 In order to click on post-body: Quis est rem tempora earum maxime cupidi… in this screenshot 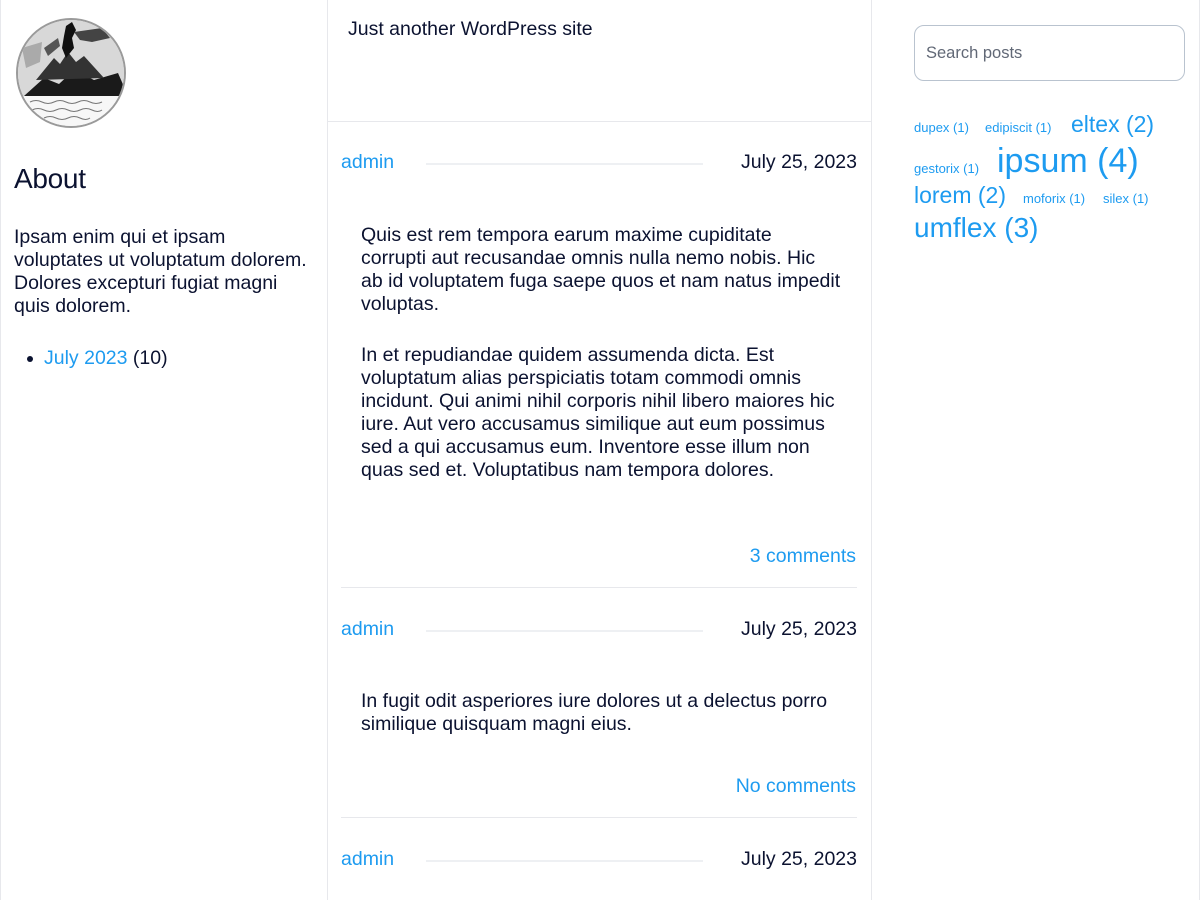, I will do `click(601, 353)`.